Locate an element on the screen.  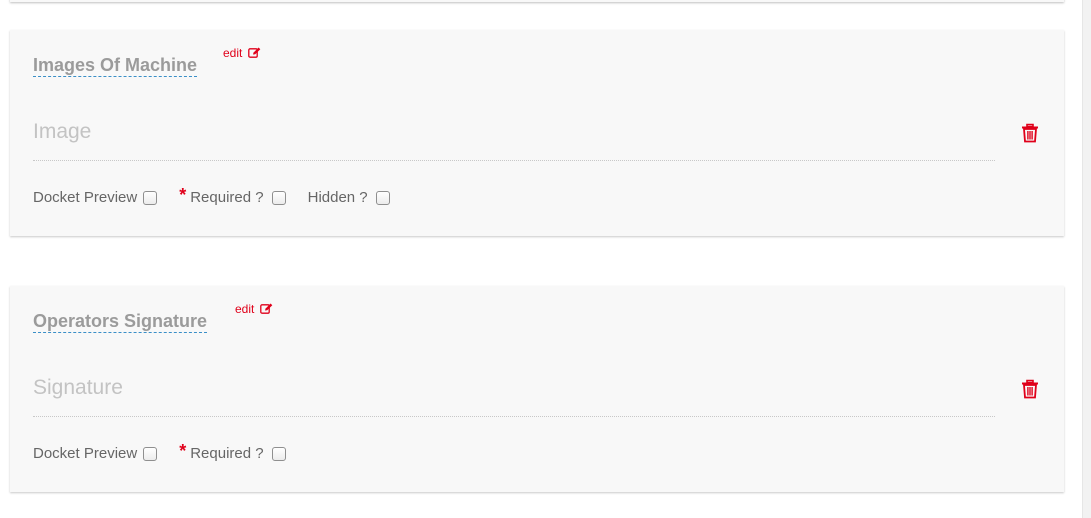
field-title: Images Of Machine is located at coordinates (115, 66).